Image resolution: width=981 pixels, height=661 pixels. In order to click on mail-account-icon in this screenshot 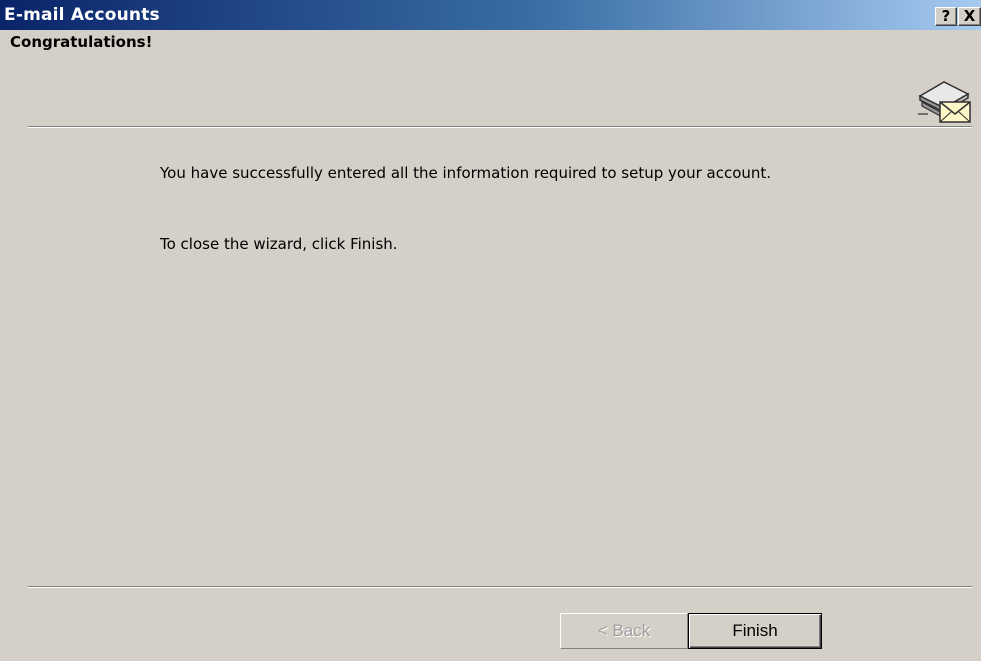, I will do `click(944, 102)`.